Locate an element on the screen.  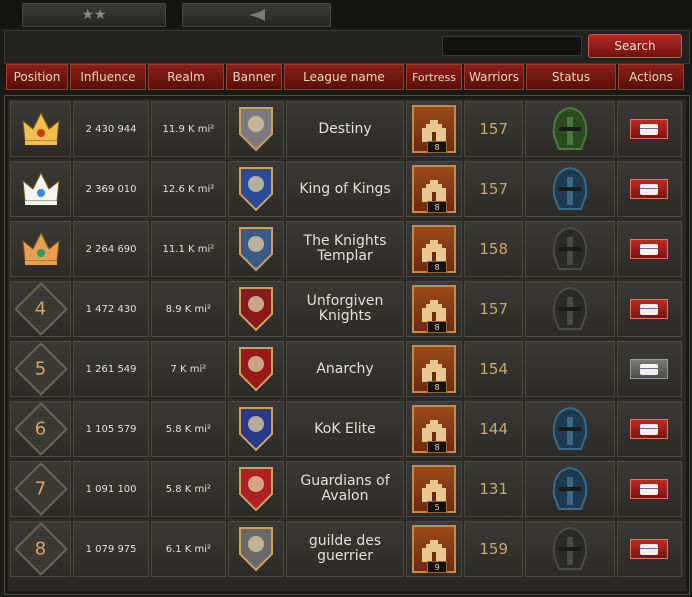
trumpet-icon is located at coordinates (256, 15).